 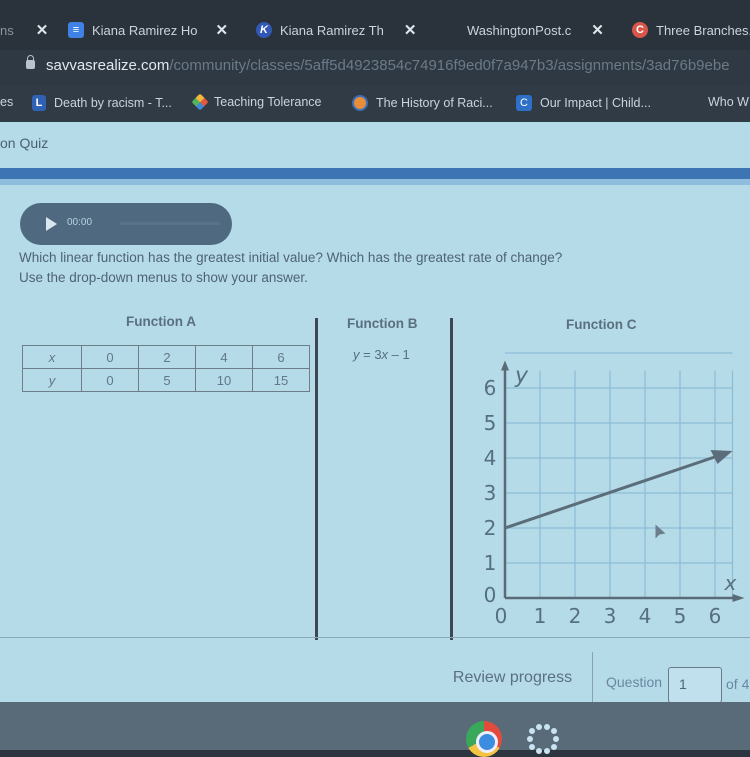 What do you see at coordinates (484, 739) in the screenshot?
I see `chrome-icon` at bounding box center [484, 739].